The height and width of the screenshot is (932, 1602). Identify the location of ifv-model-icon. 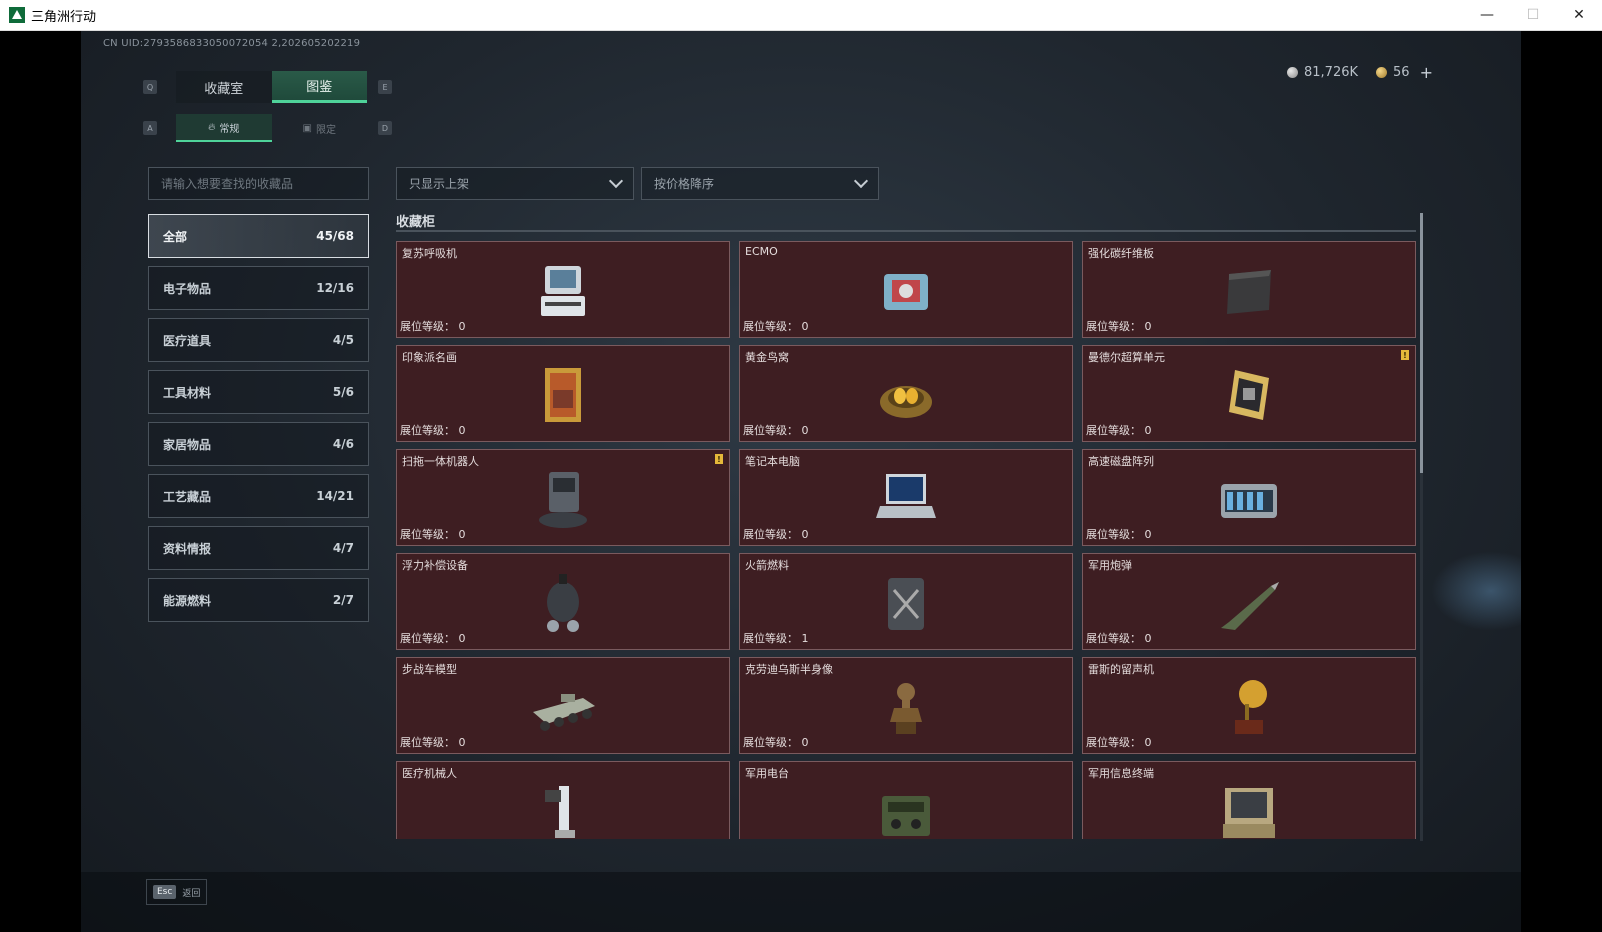
(563, 707).